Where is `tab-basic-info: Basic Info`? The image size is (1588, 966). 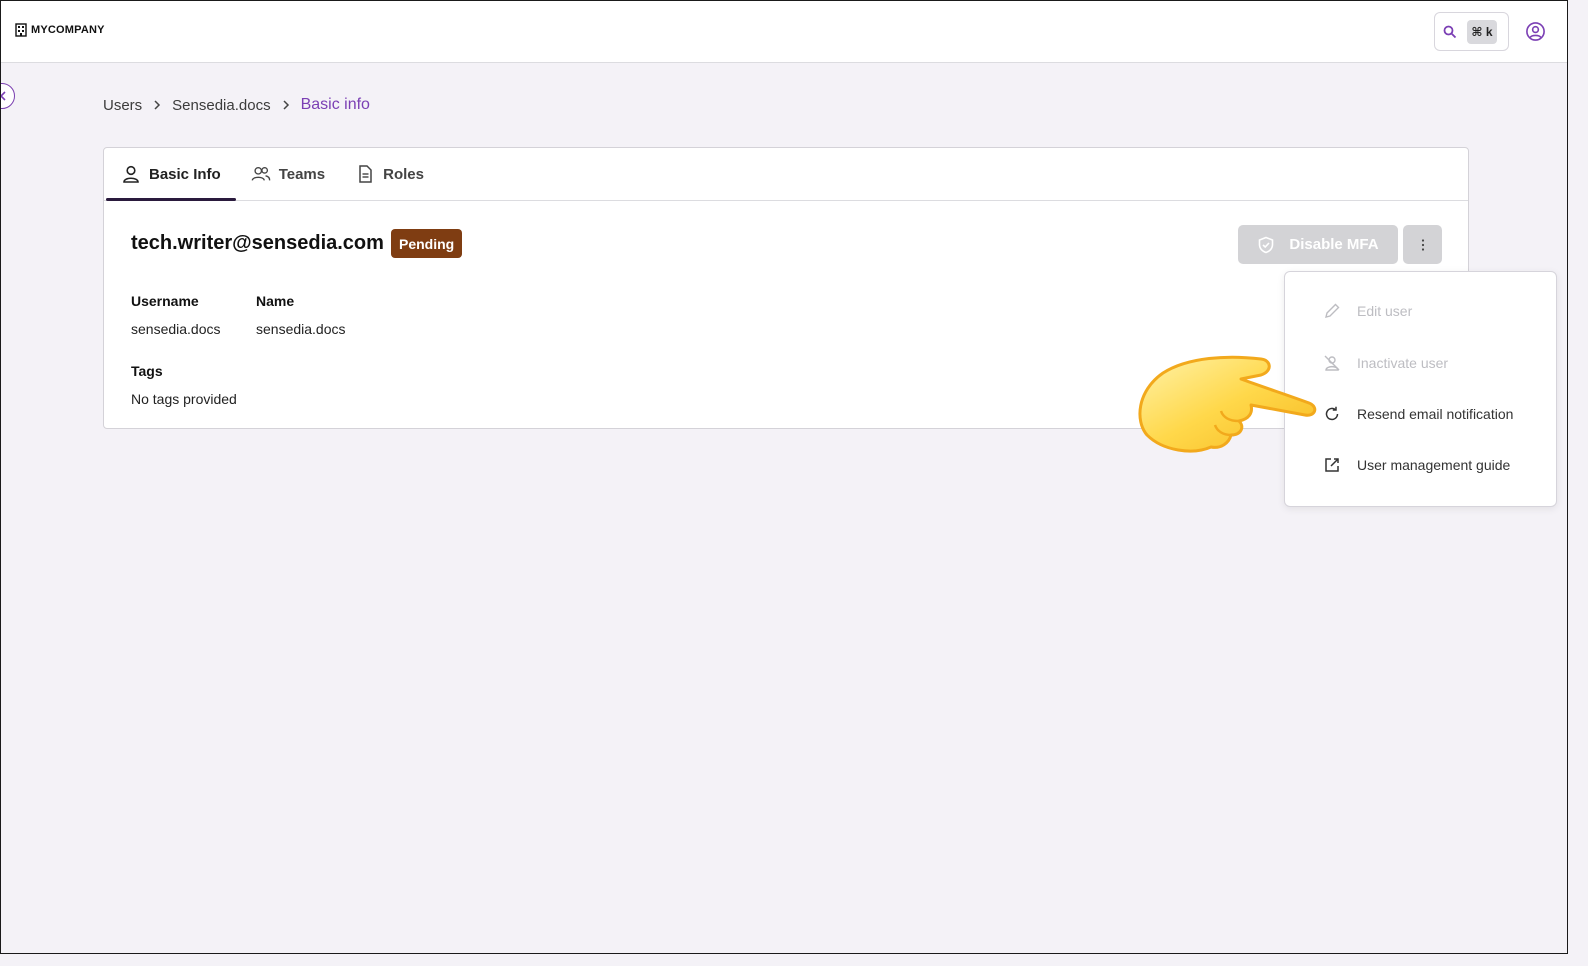 tab-basic-info: Basic Info is located at coordinates (171, 174).